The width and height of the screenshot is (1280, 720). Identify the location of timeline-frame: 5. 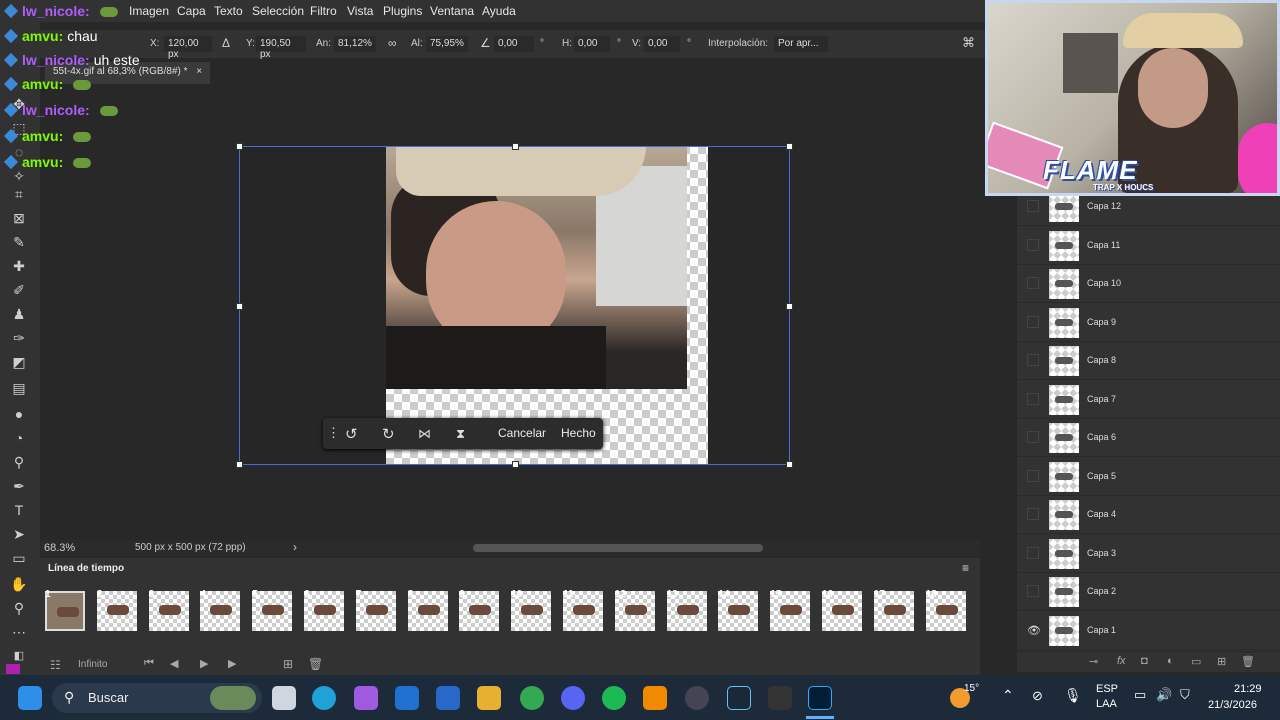
(273, 618).